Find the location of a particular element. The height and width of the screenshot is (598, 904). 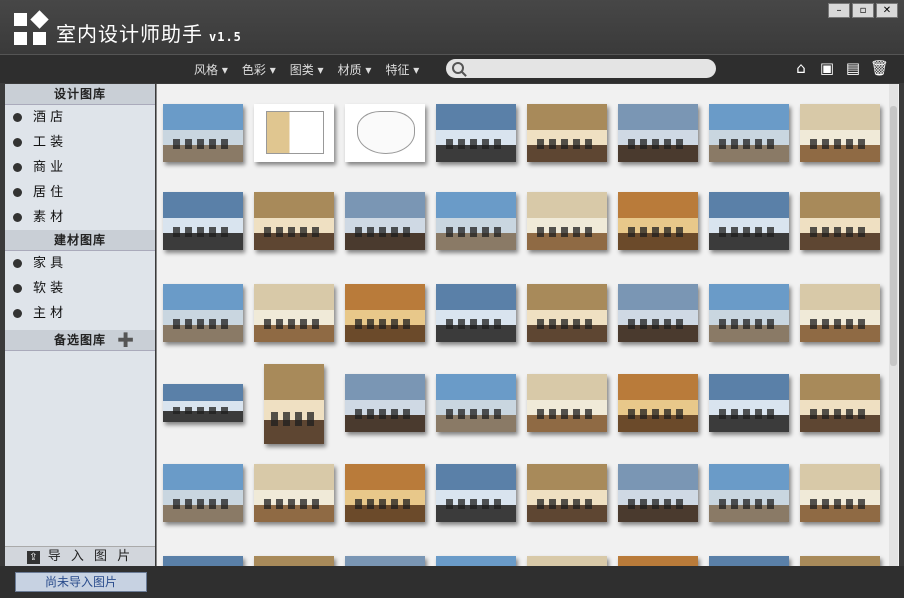

sidebar-item-hotel: 酒 店 is located at coordinates (80, 117).